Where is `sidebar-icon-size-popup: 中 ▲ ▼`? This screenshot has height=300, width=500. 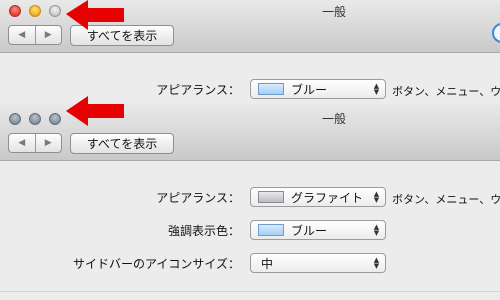 sidebar-icon-size-popup: 中 ▲ ▼ is located at coordinates (318, 263).